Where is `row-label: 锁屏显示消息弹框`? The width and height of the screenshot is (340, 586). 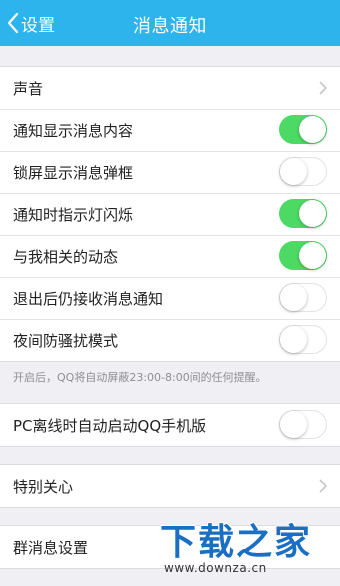
row-label: 锁屏显示消息弹框 is located at coordinates (73, 172).